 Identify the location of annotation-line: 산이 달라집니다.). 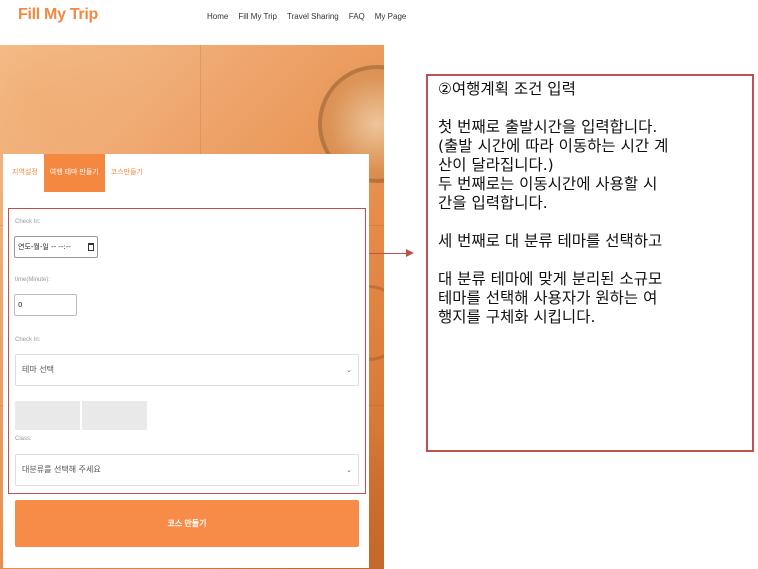
(496, 165).